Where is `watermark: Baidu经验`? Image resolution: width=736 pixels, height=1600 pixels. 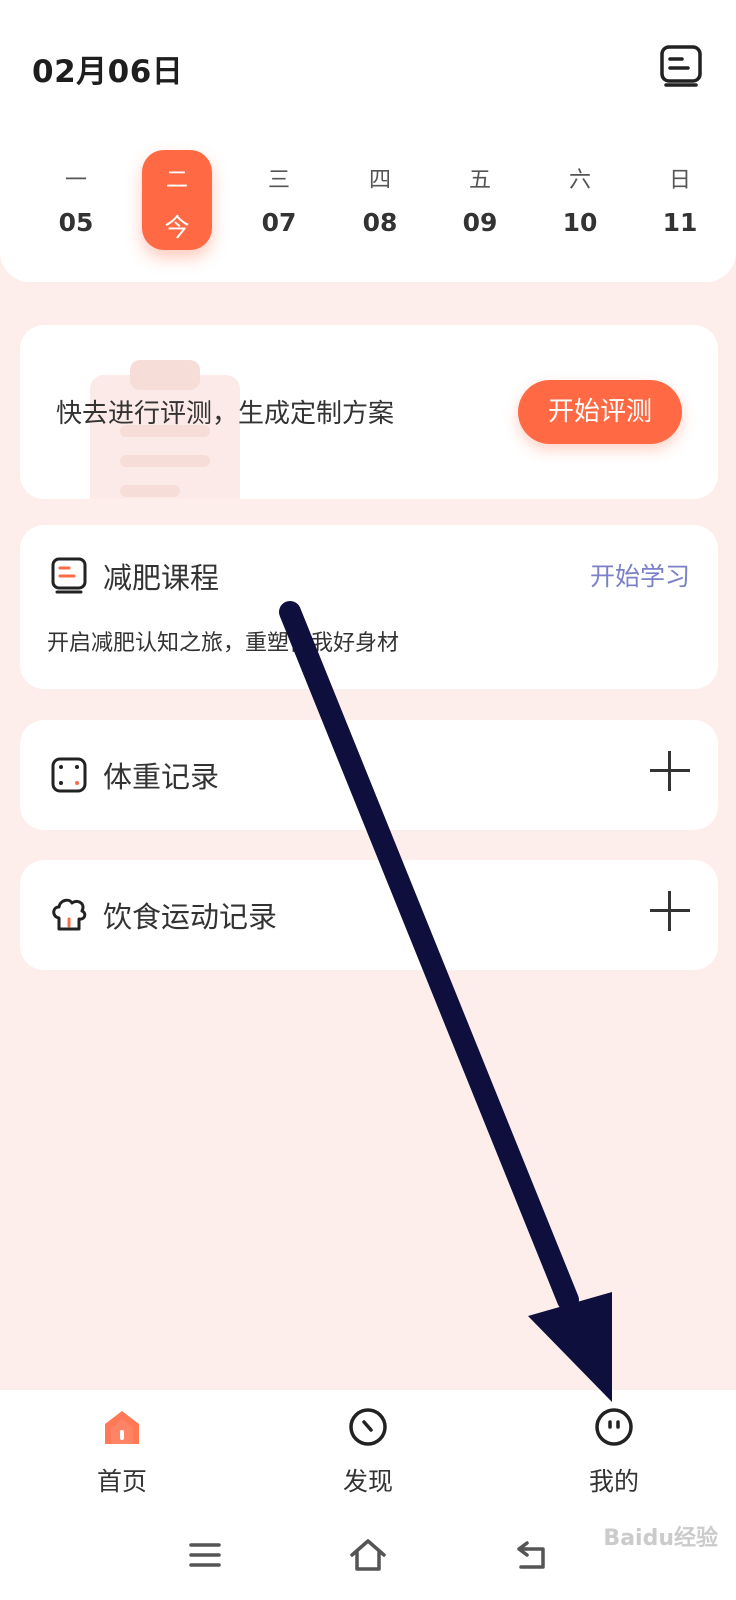
watermark: Baidu经验 is located at coordinates (660, 1538).